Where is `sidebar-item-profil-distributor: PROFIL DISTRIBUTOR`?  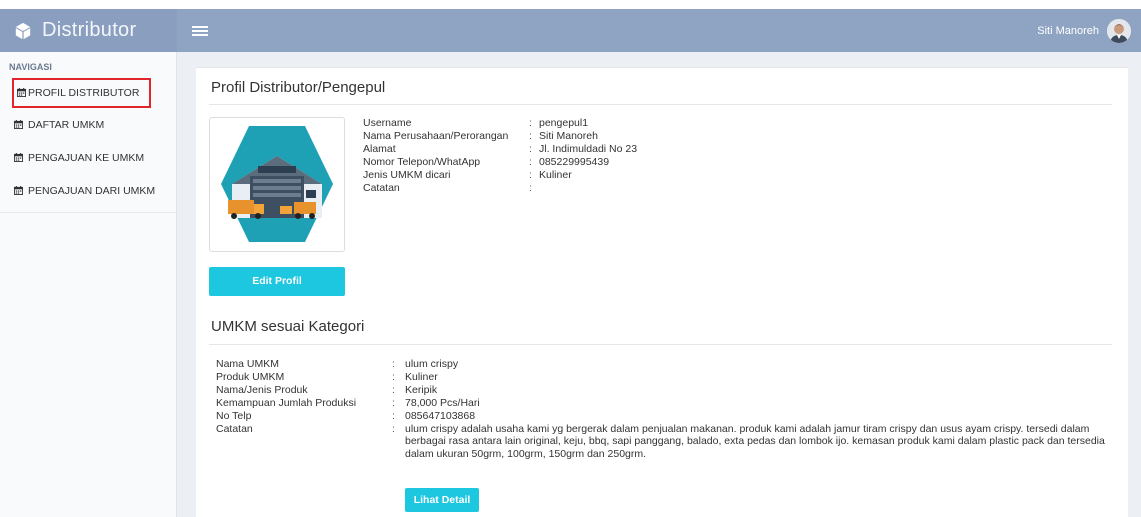
sidebar-item-profil-distributor: PROFIL DISTRIBUTOR is located at coordinates (81, 93).